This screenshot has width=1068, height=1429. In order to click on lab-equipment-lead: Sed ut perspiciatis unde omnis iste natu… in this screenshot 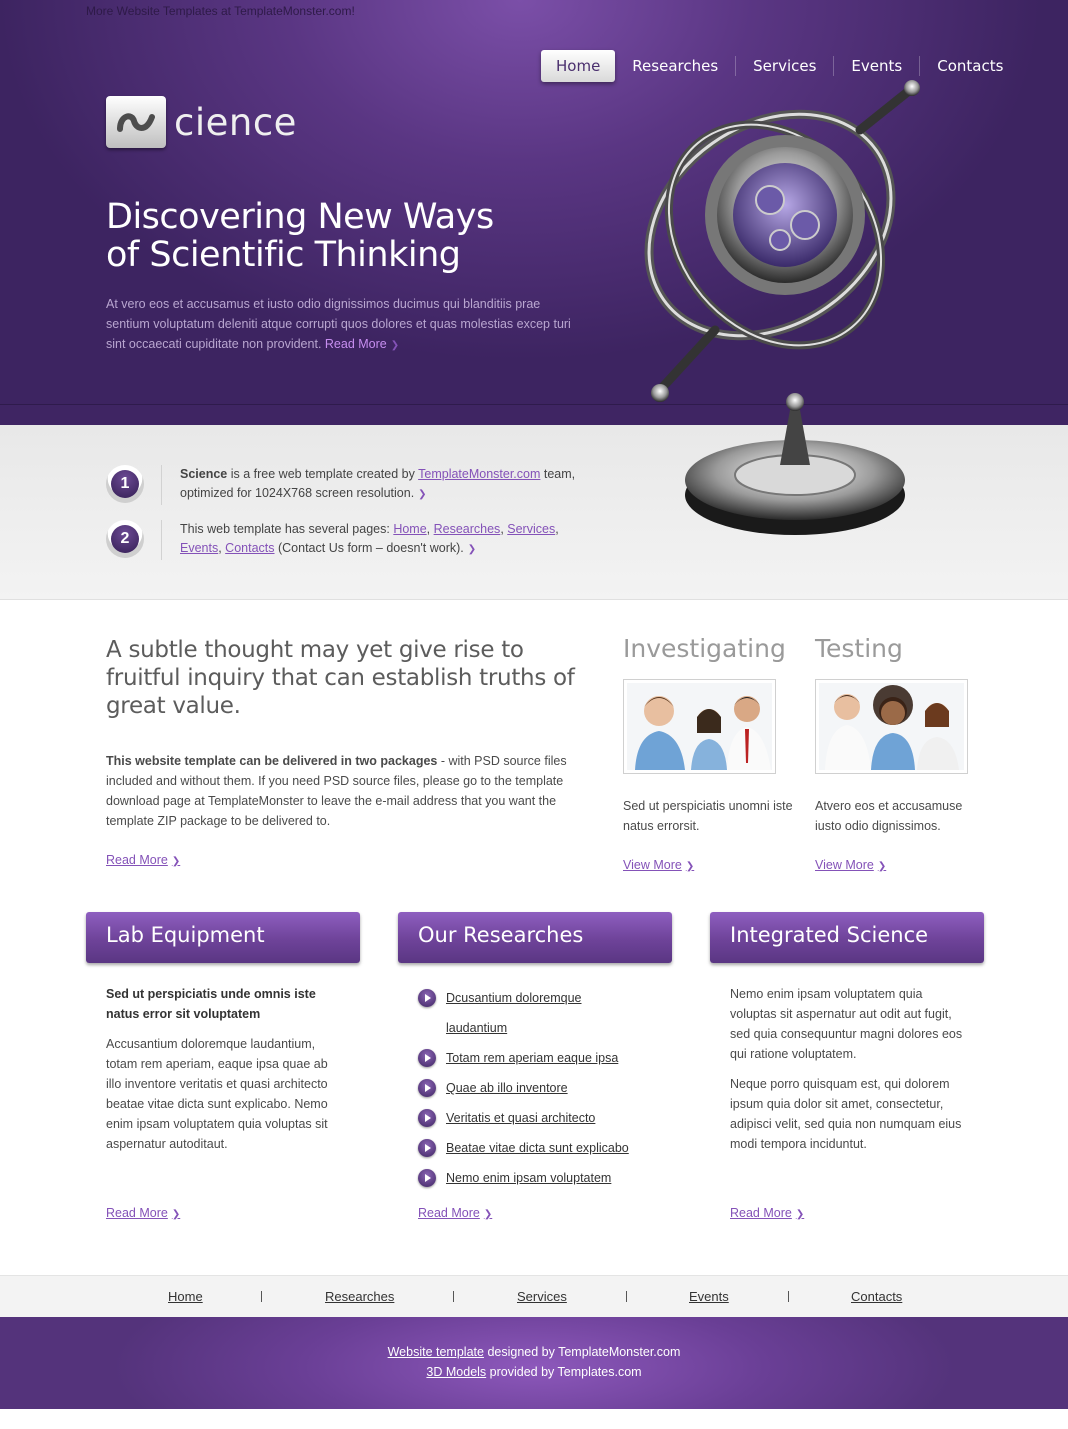, I will do `click(211, 1004)`.